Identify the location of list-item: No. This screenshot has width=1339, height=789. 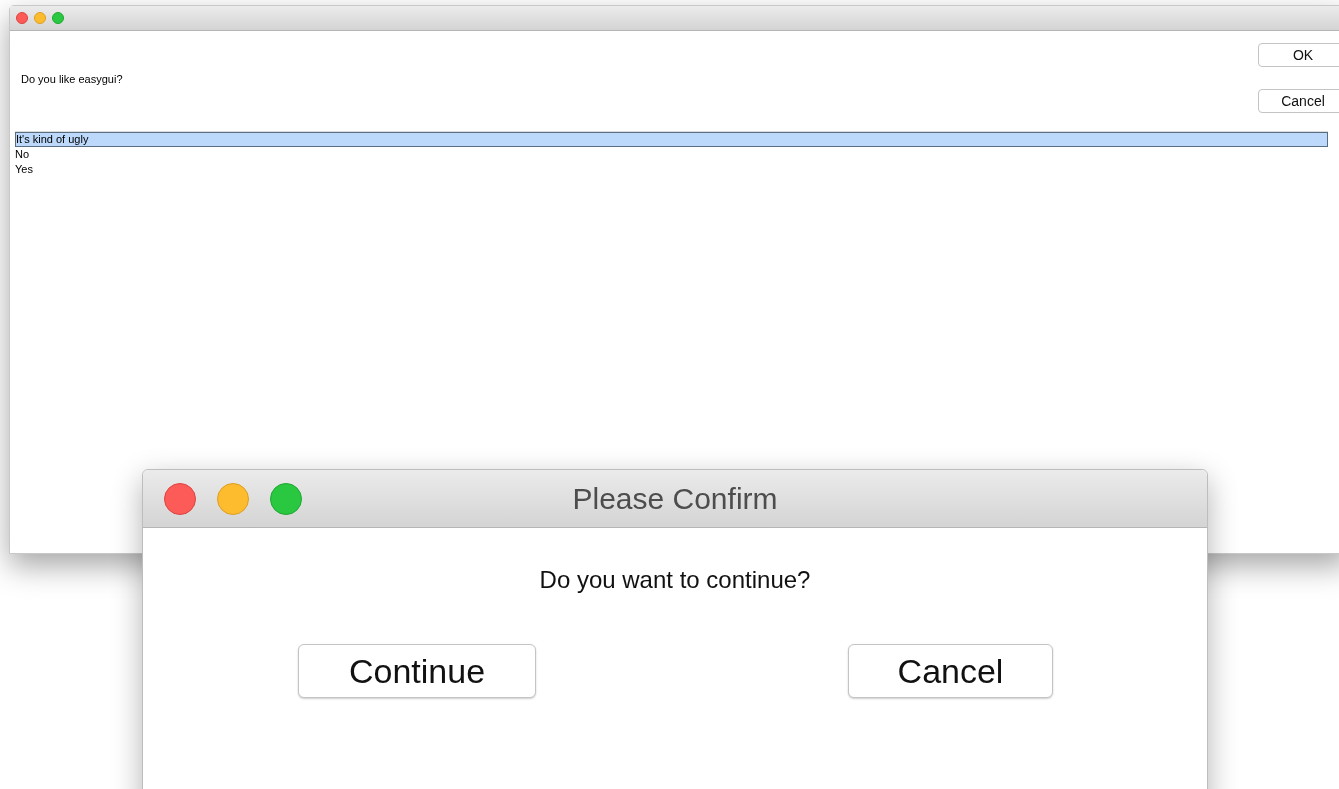
(671, 154).